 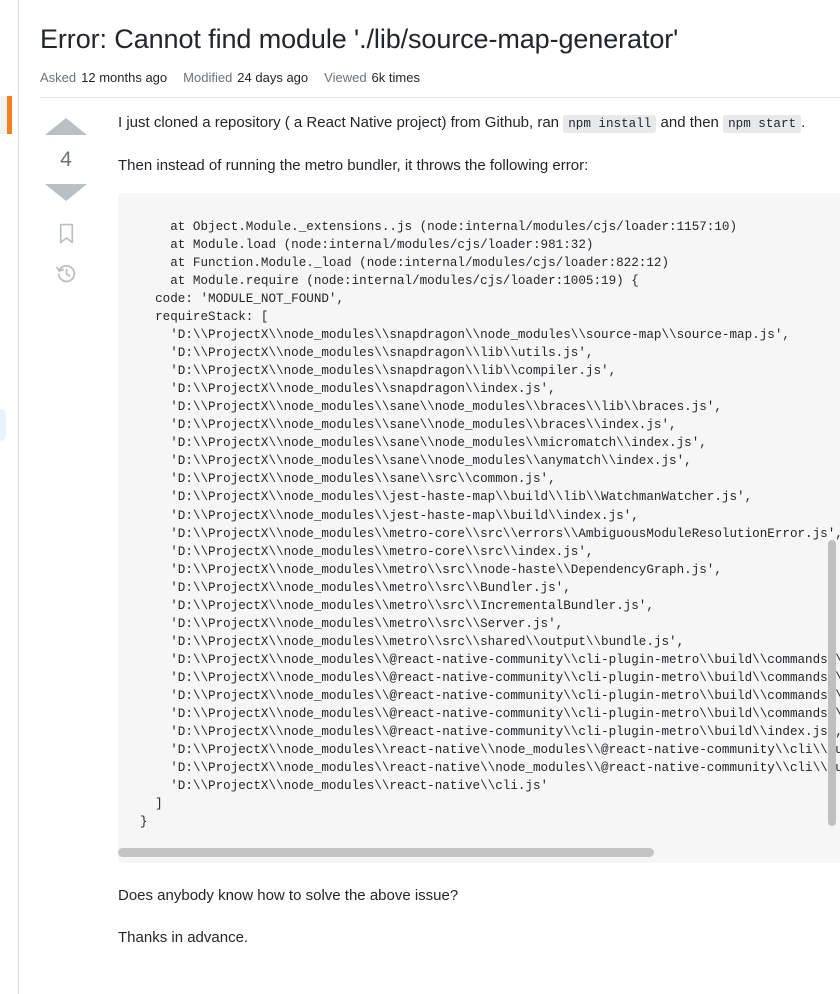 I want to click on code-horizontal-scrollbar-thumb, so click(x=386, y=853).